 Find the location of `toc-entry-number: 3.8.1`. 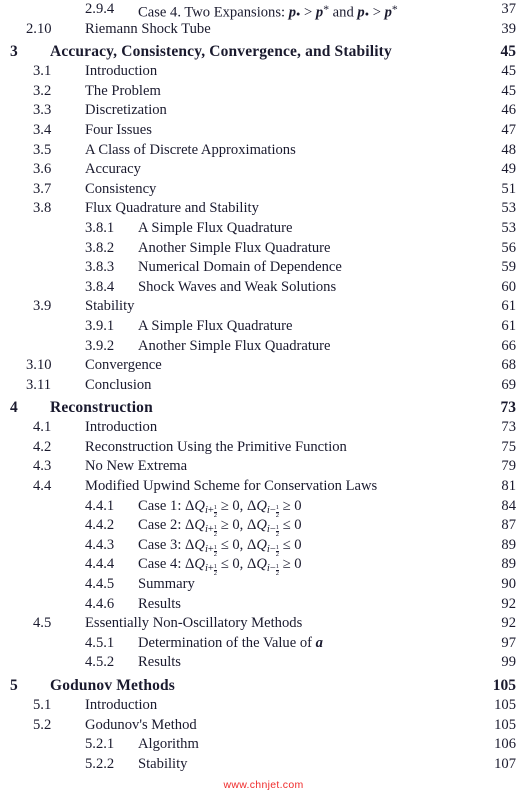

toc-entry-number: 3.8.1 is located at coordinates (100, 227).